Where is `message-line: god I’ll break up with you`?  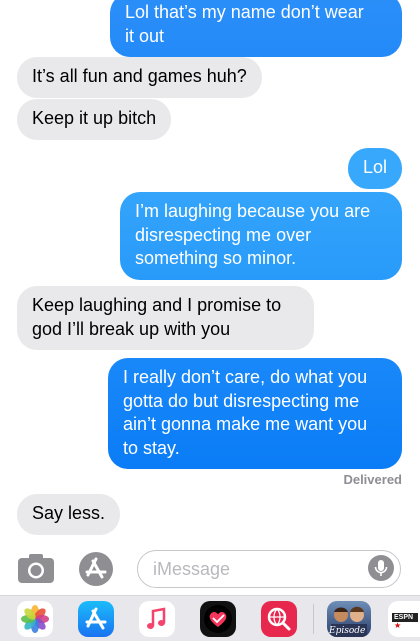 message-line: god I’ll break up with you is located at coordinates (131, 328).